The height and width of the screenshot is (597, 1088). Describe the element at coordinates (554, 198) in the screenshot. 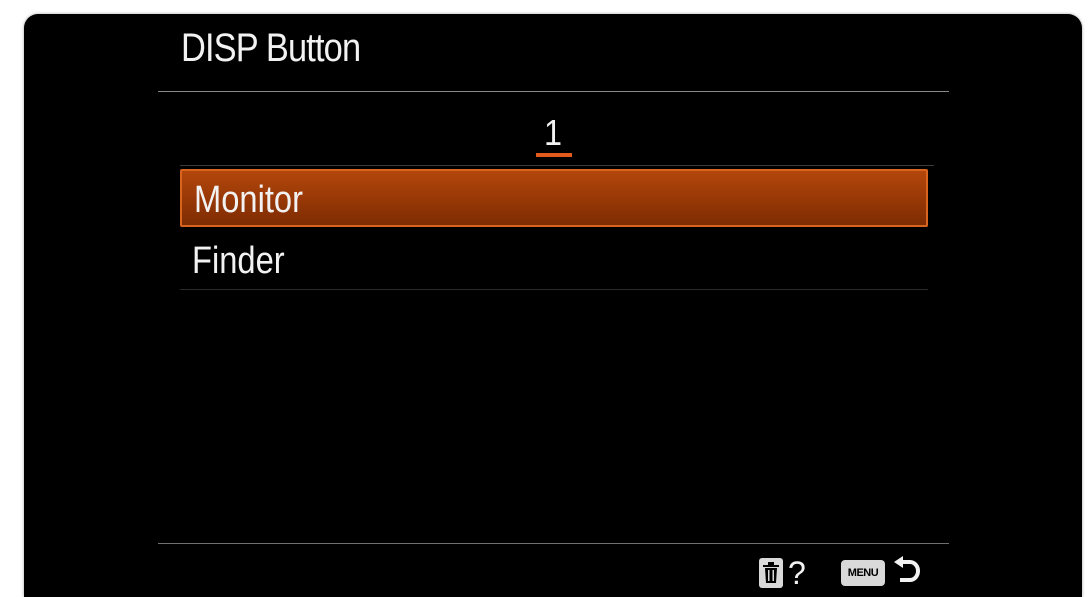

I see `menu-item-monitor: Monitor` at that location.